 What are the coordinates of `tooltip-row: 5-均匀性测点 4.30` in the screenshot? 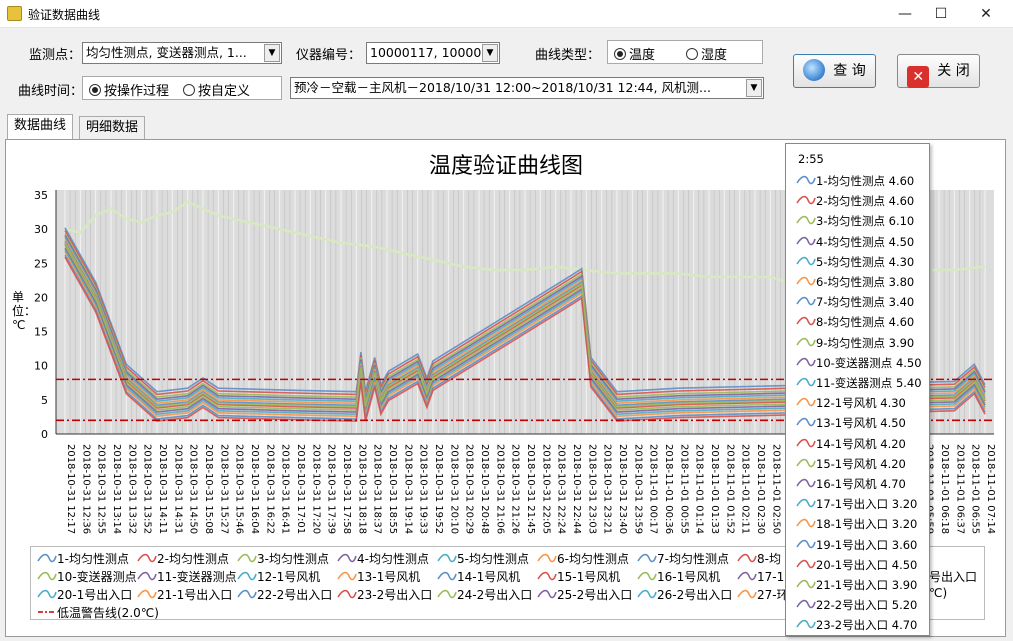 It's located at (855, 262).